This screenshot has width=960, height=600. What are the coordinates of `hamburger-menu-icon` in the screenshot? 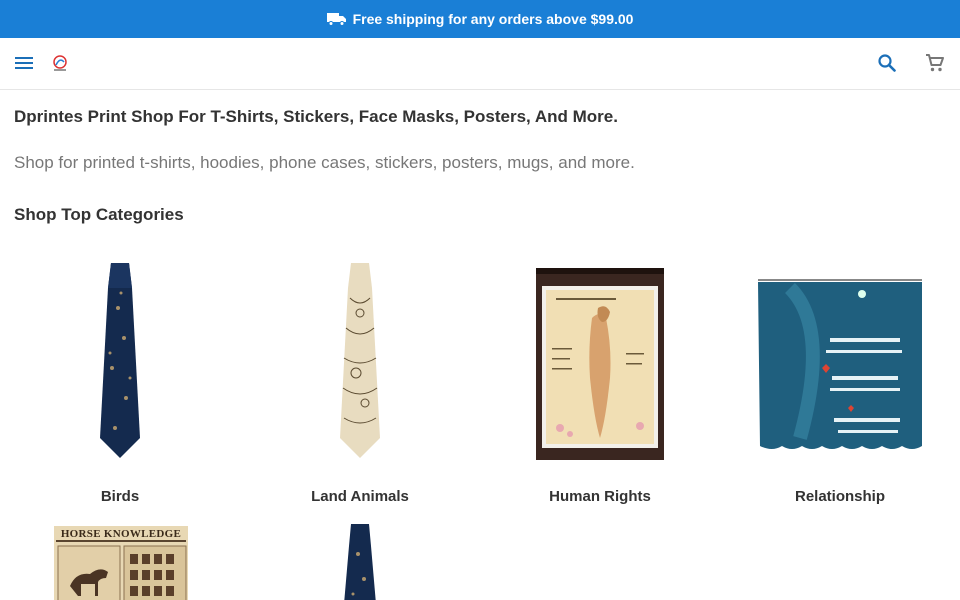 It's located at (25, 64).